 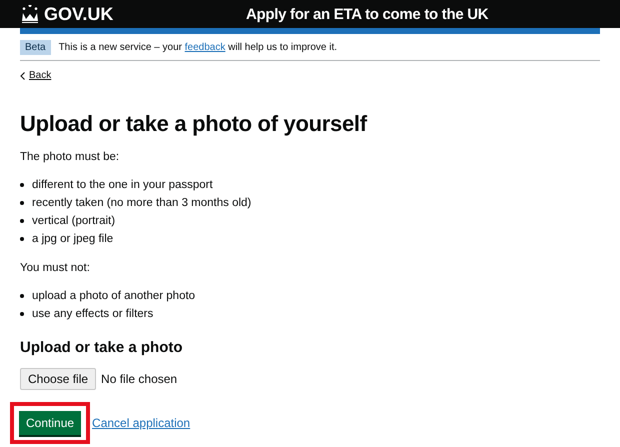 I want to click on feedback-link: feedback, so click(x=205, y=47).